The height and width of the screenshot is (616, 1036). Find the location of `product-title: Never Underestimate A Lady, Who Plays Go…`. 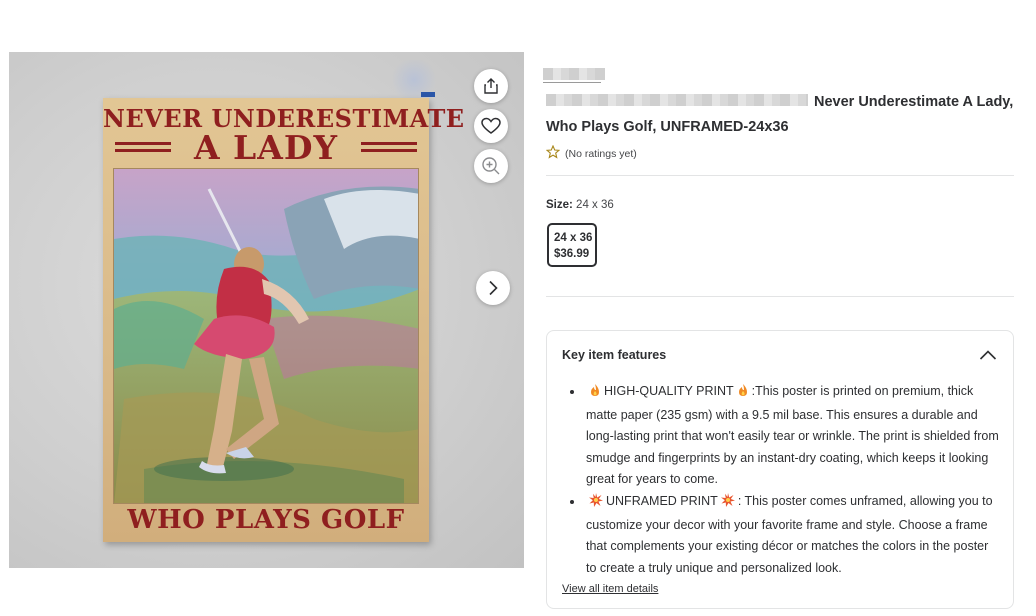

product-title: Never Underestimate A Lady, Who Plays Go… is located at coordinates (781, 115).